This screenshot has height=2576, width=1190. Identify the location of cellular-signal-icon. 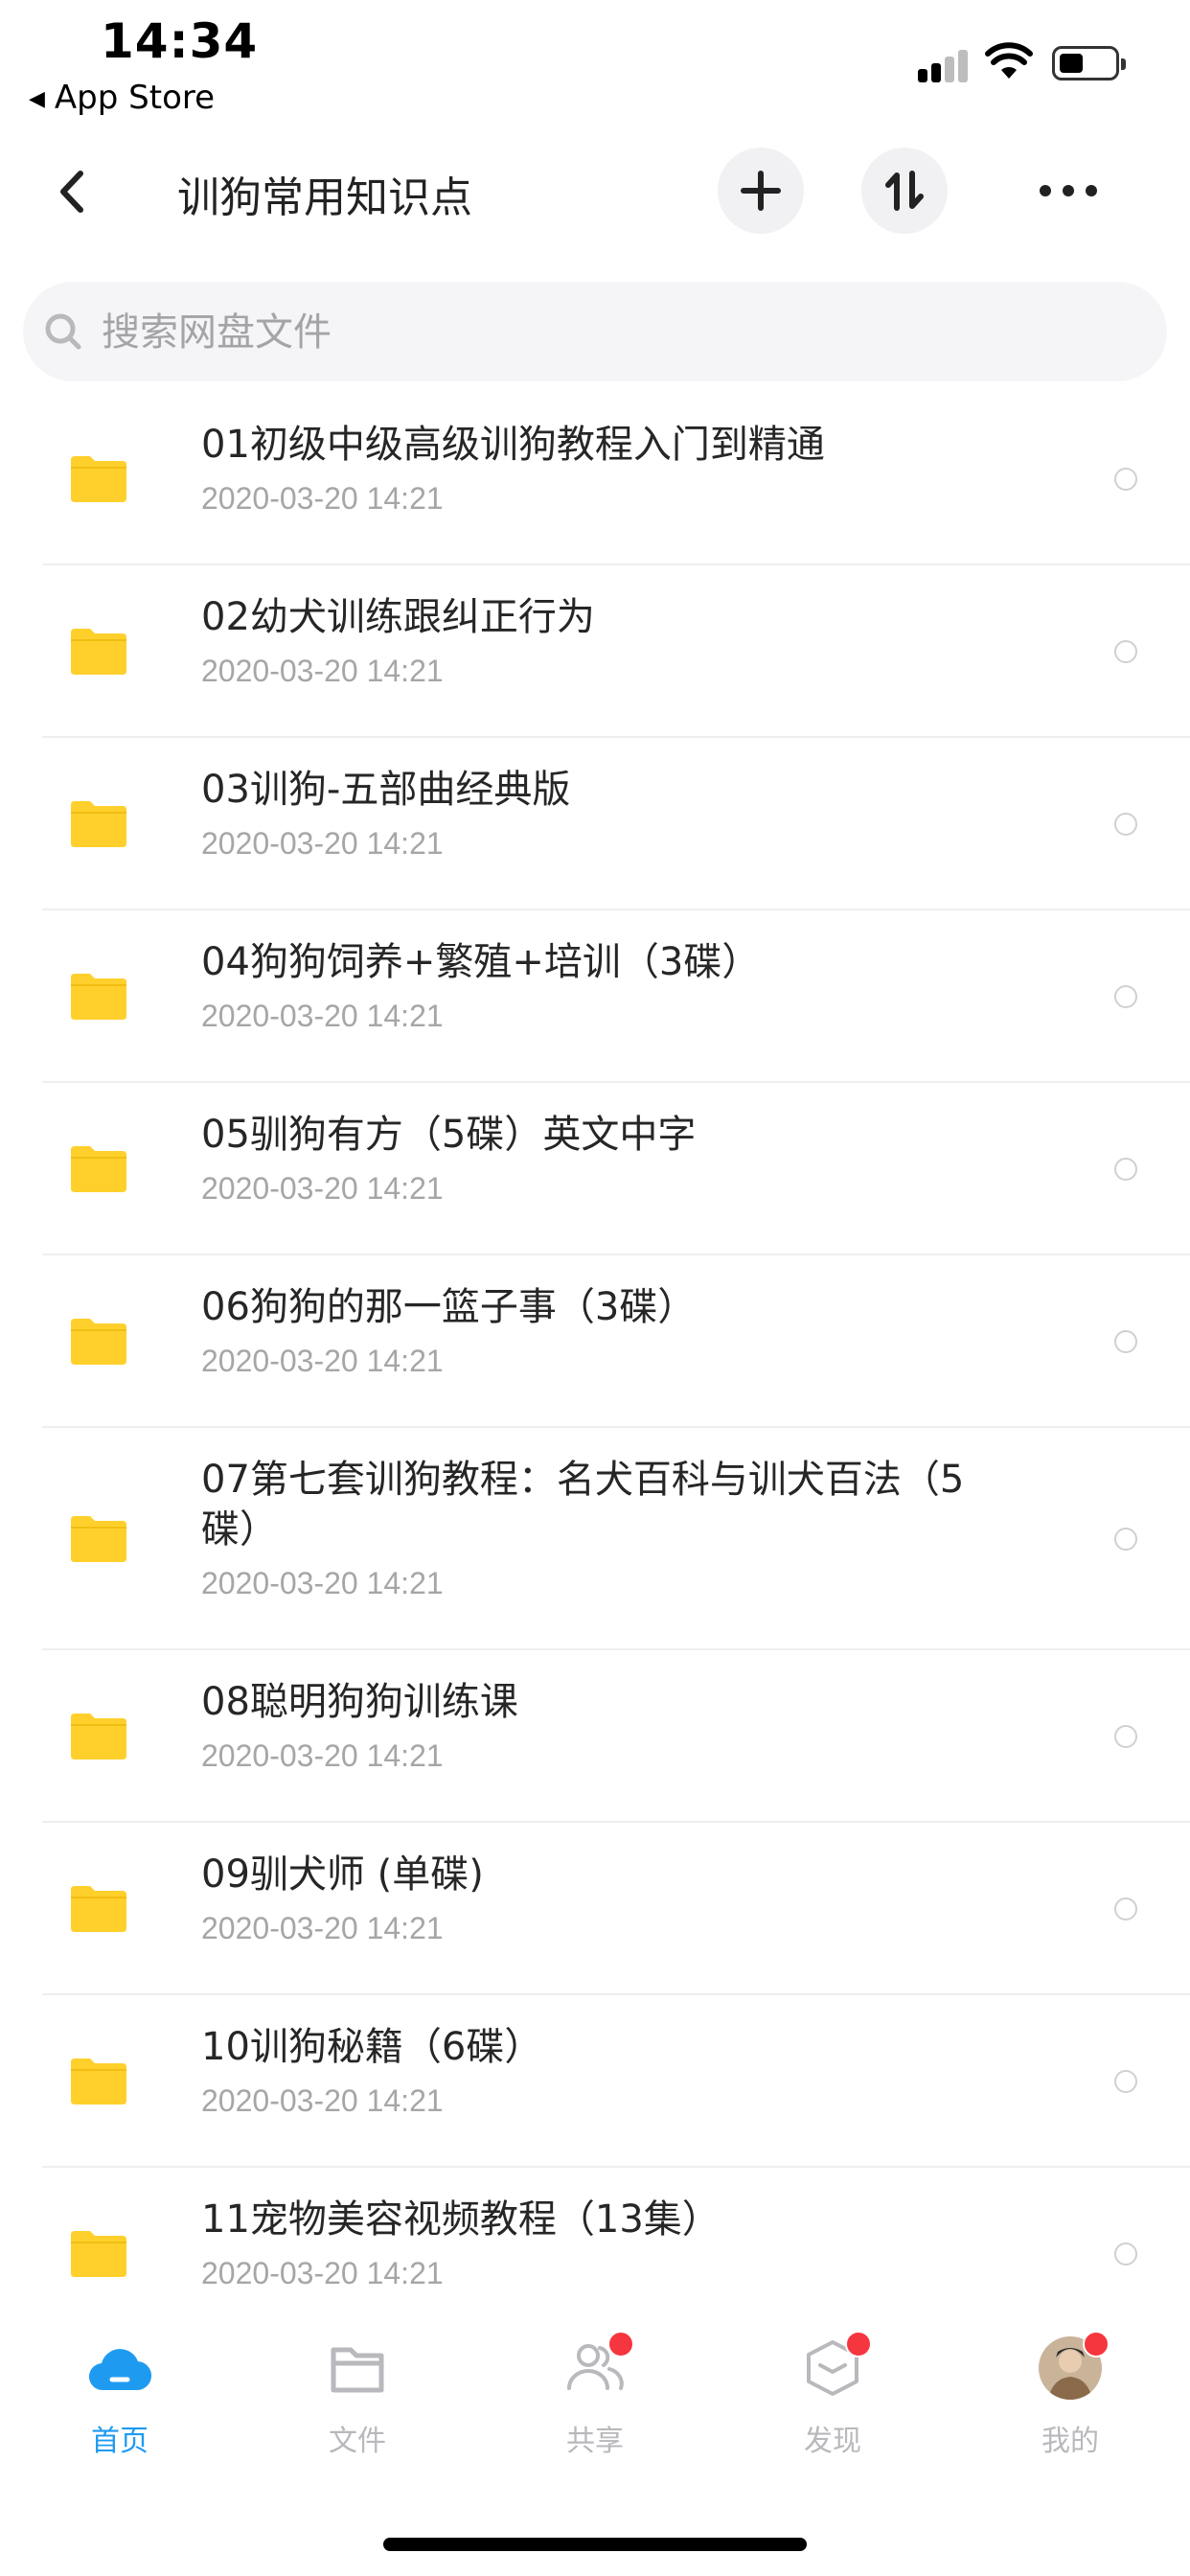
(943, 65).